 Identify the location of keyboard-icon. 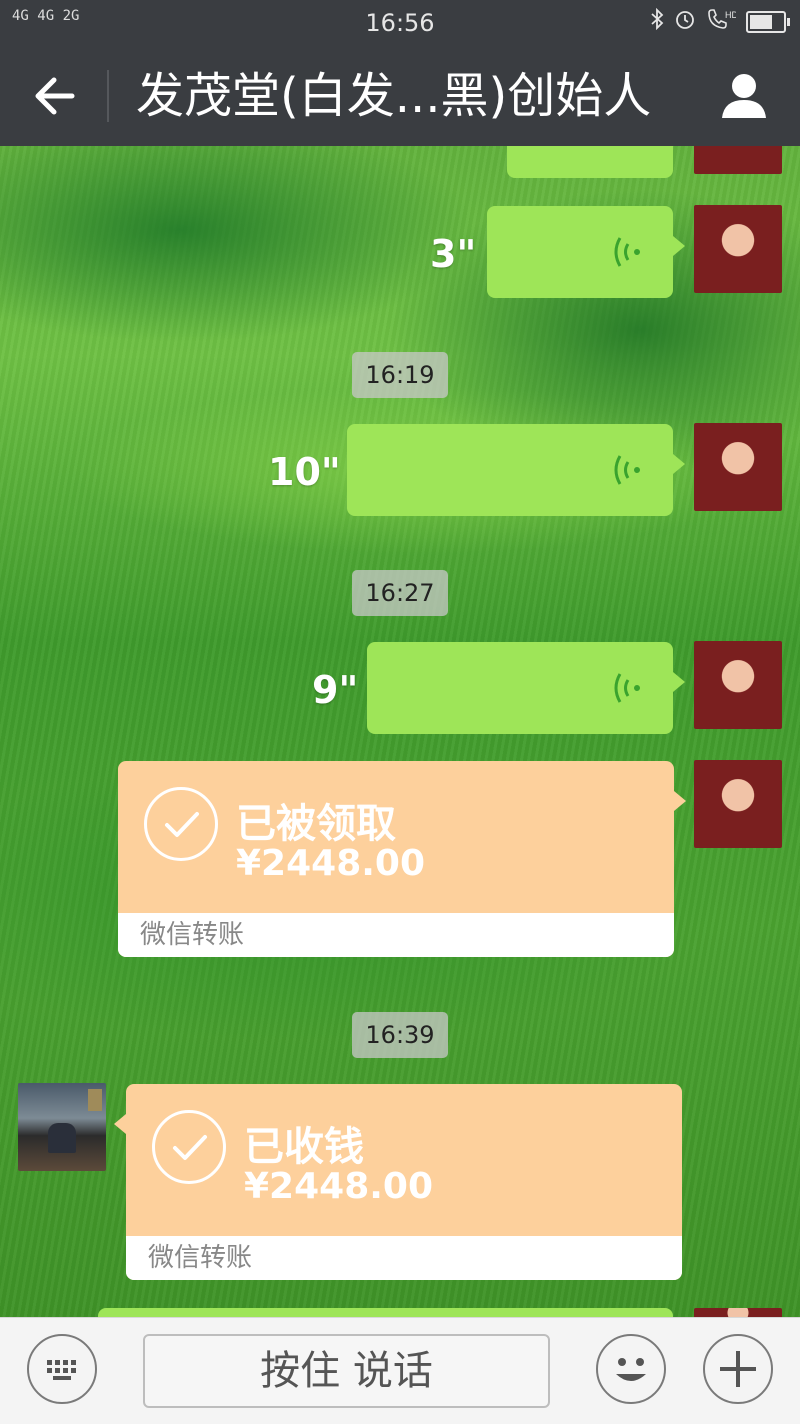
(61, 1370).